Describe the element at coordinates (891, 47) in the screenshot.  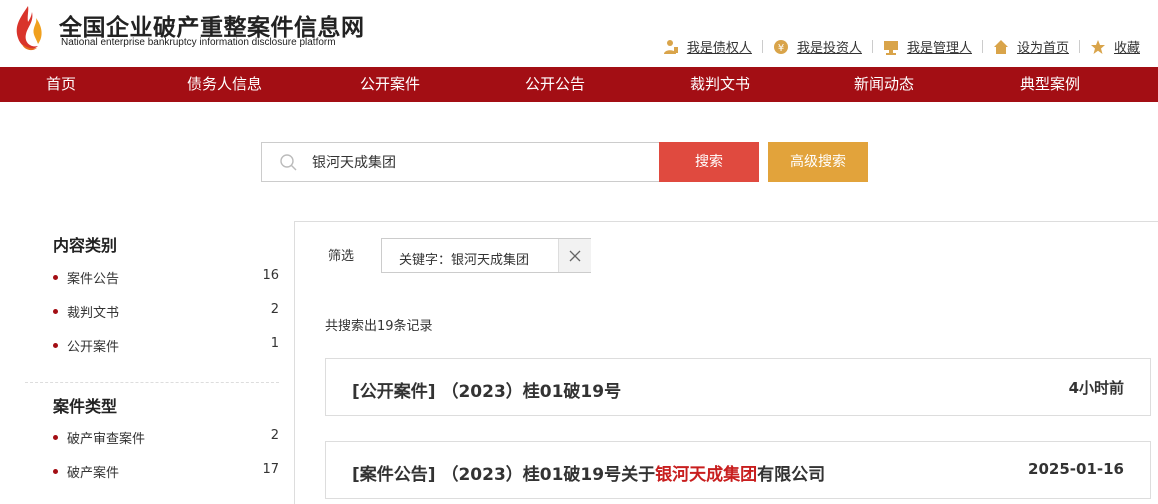
I see `manager-icon` at that location.